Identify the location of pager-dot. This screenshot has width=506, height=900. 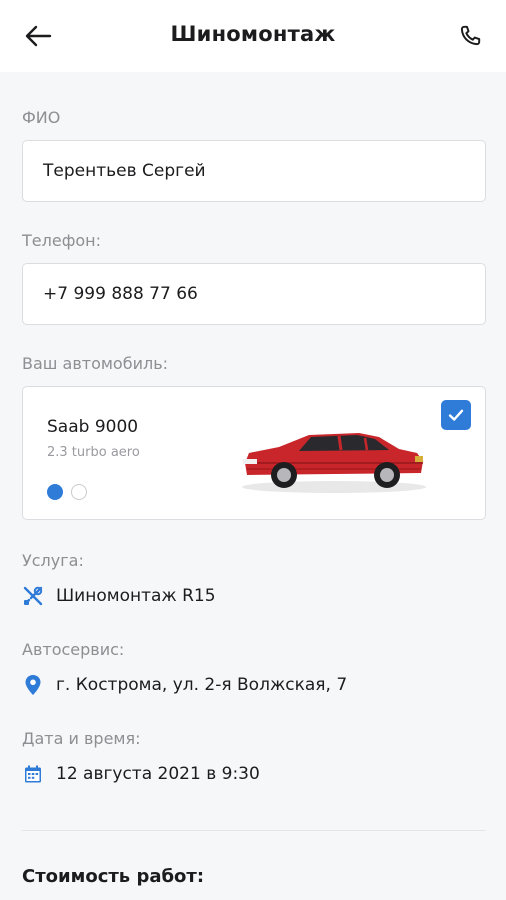
(79, 492).